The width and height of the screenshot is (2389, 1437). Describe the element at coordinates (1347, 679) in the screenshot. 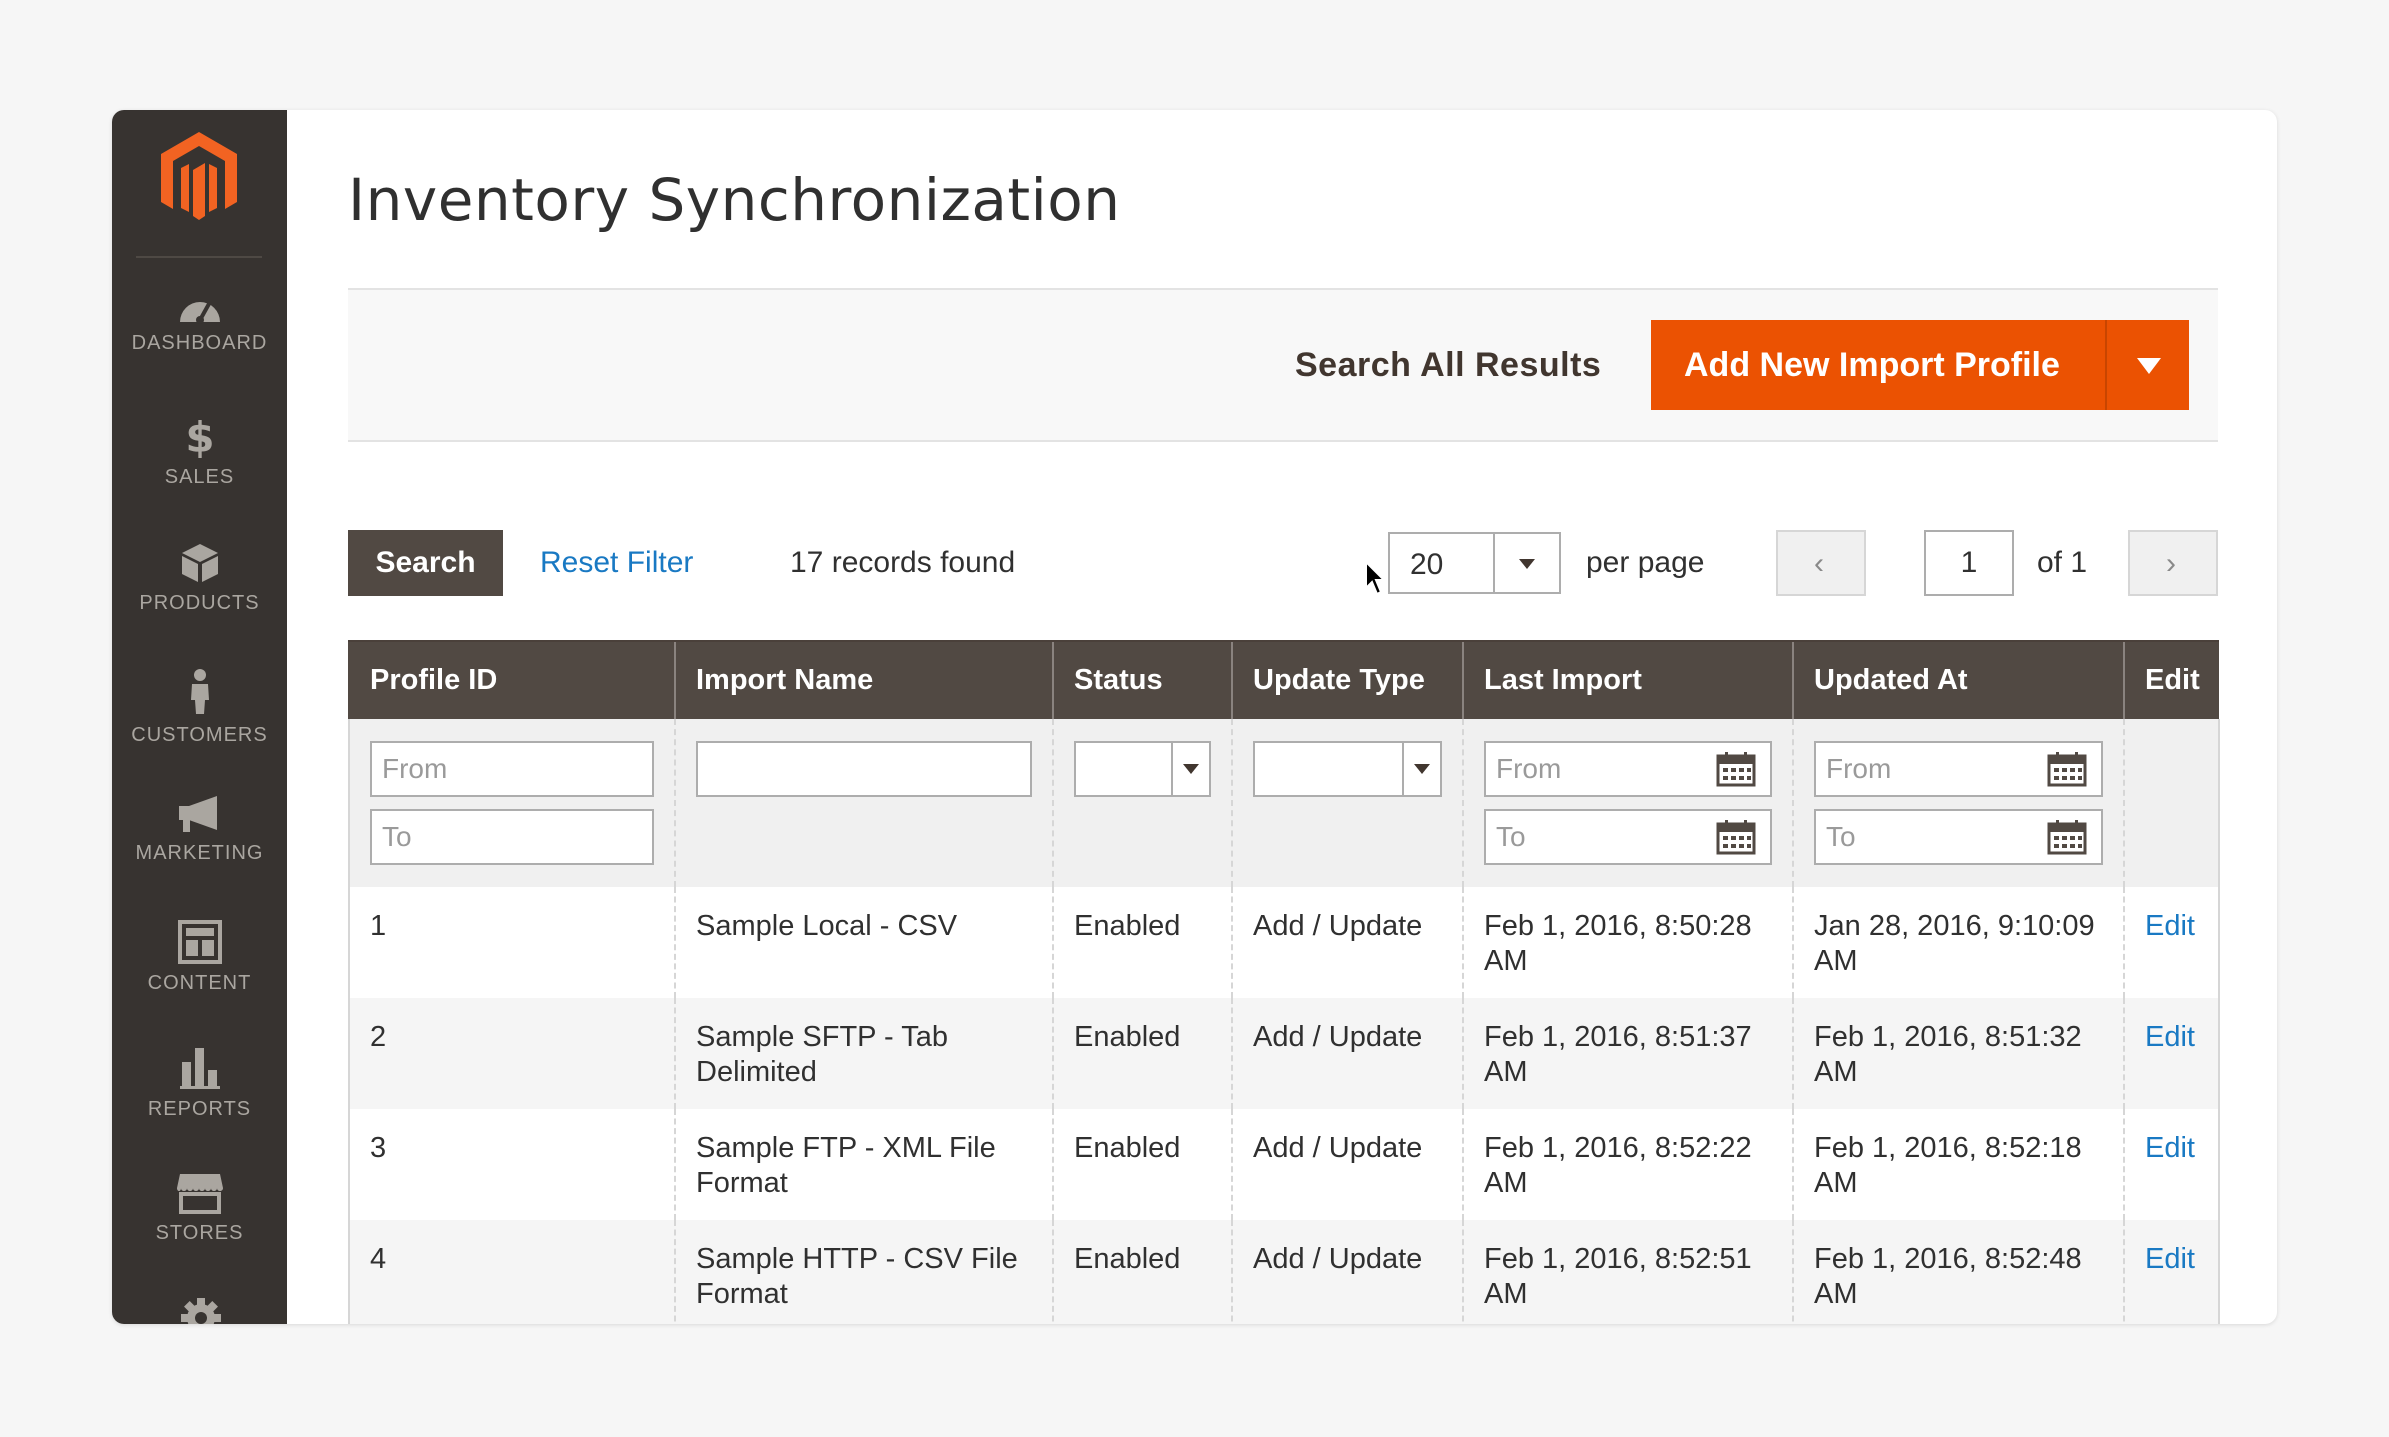

I see `column-header-update-type: Update Type` at that location.